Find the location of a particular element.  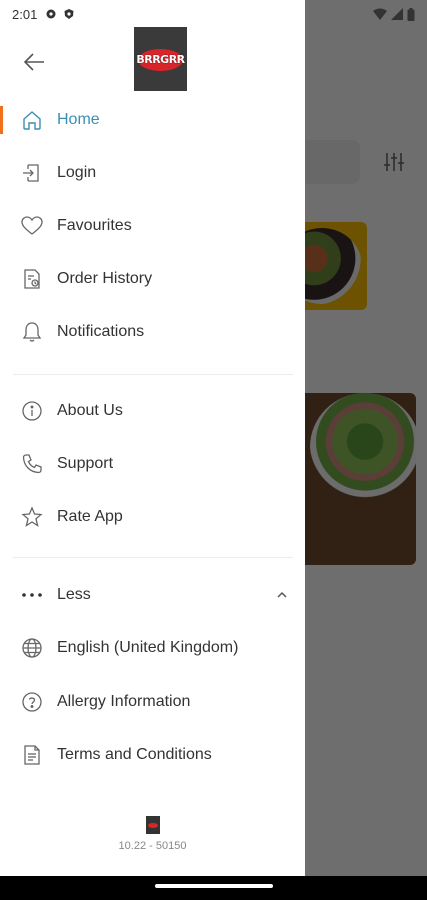

signal-icon is located at coordinates (397, 14).